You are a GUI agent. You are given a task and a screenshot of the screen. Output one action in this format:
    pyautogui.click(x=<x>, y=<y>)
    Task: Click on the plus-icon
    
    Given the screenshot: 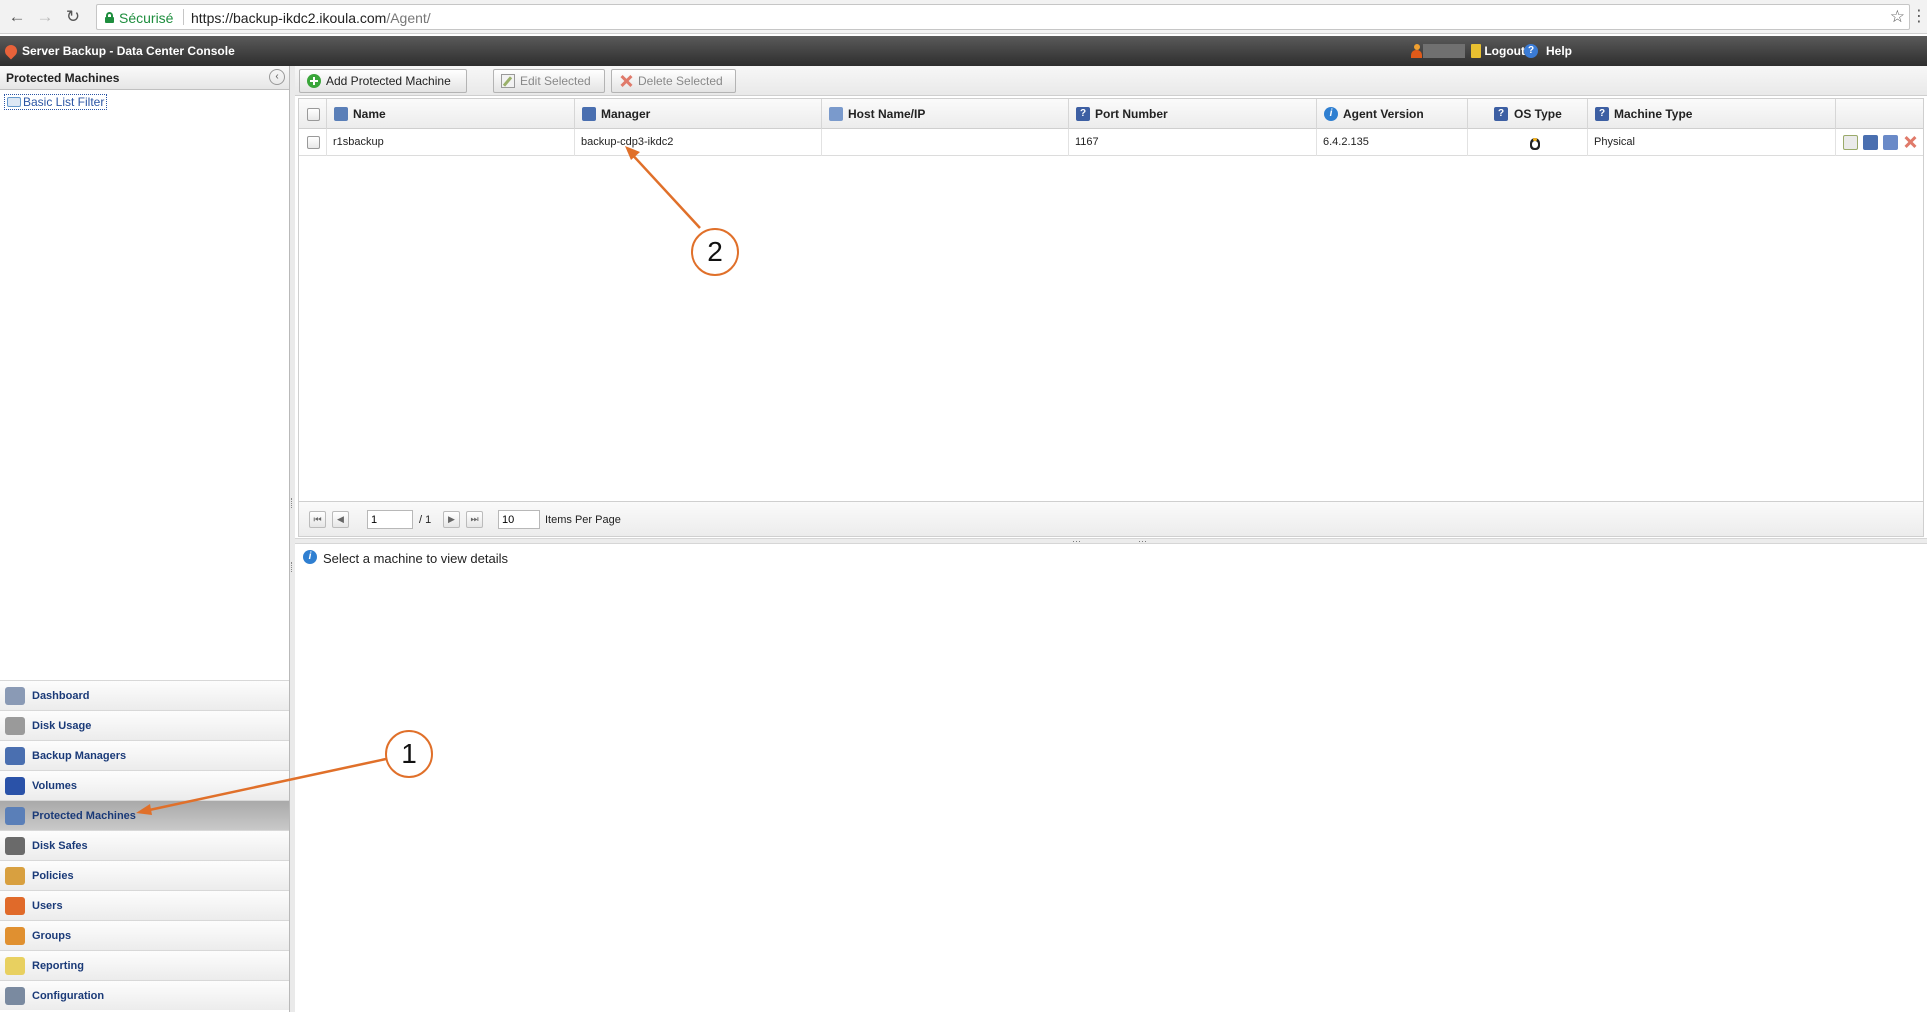 What is the action you would take?
    pyautogui.click(x=314, y=81)
    